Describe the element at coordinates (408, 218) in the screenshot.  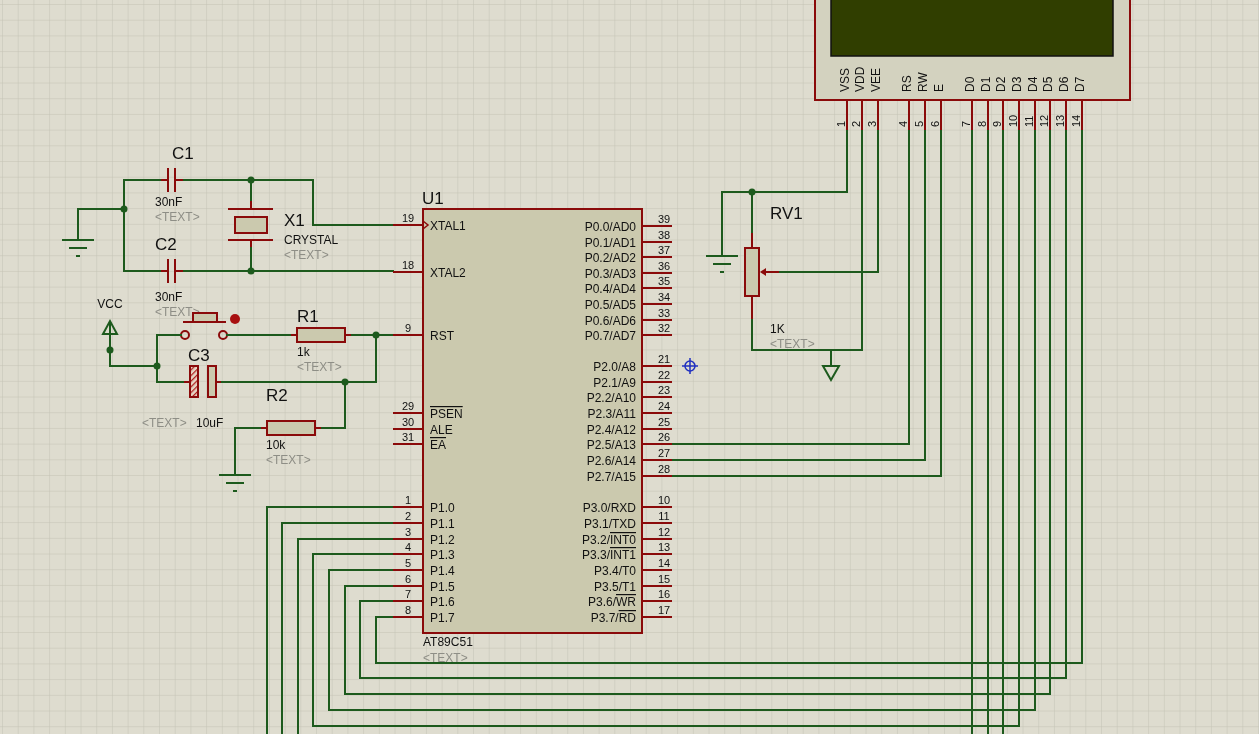
I see `pin-number: 19` at that location.